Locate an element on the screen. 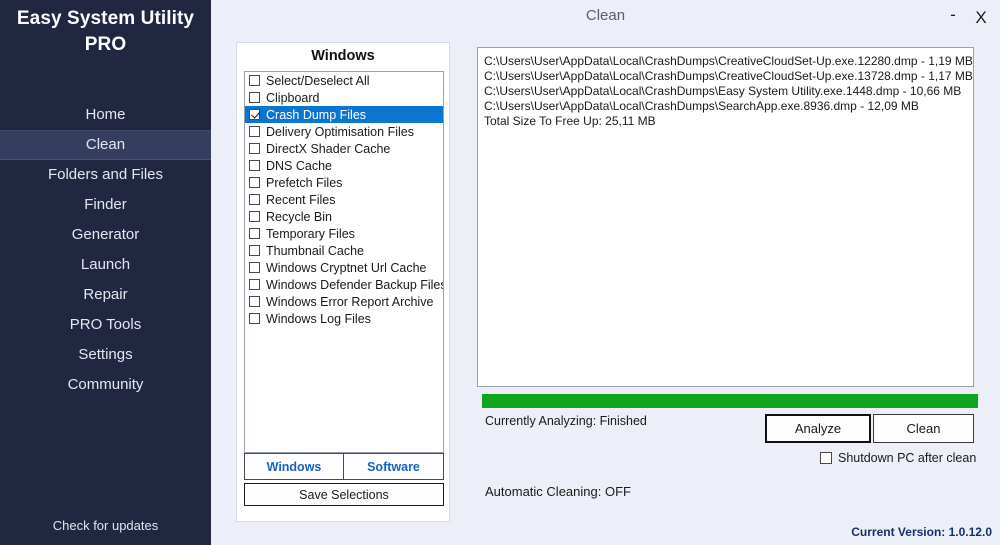 The width and height of the screenshot is (1000, 545). tab-label: Software is located at coordinates (393, 466).